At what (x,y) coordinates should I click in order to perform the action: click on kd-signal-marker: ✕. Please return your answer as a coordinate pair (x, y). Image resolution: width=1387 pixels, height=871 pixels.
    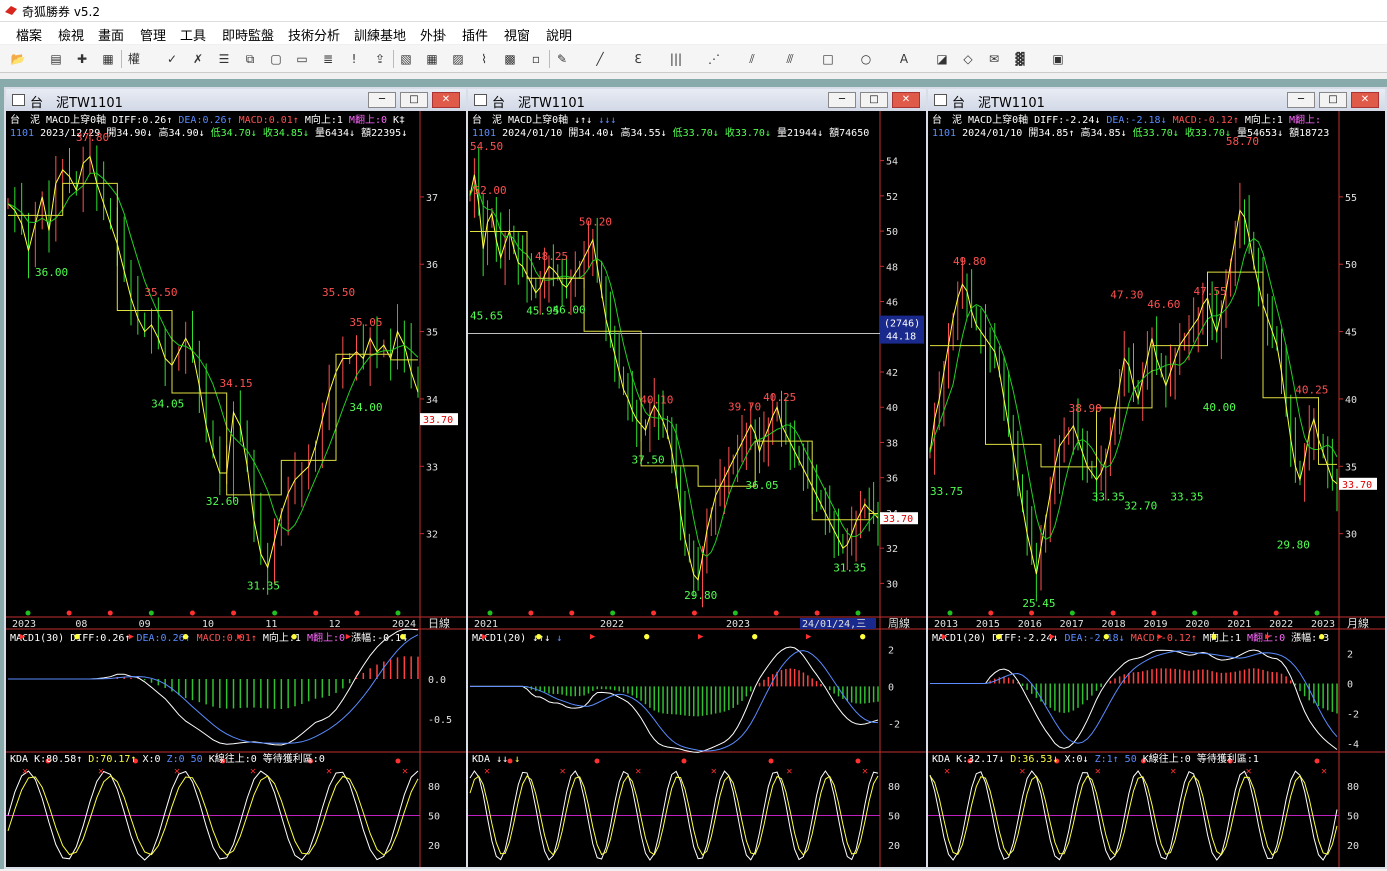
    Looking at the image, I should click on (329, 771).